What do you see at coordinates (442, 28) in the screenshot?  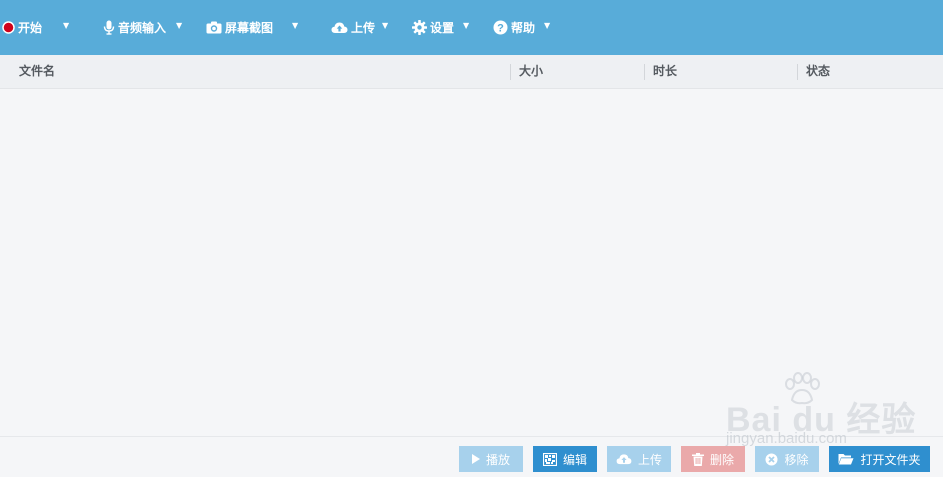 I see `settings-label: 设置` at bounding box center [442, 28].